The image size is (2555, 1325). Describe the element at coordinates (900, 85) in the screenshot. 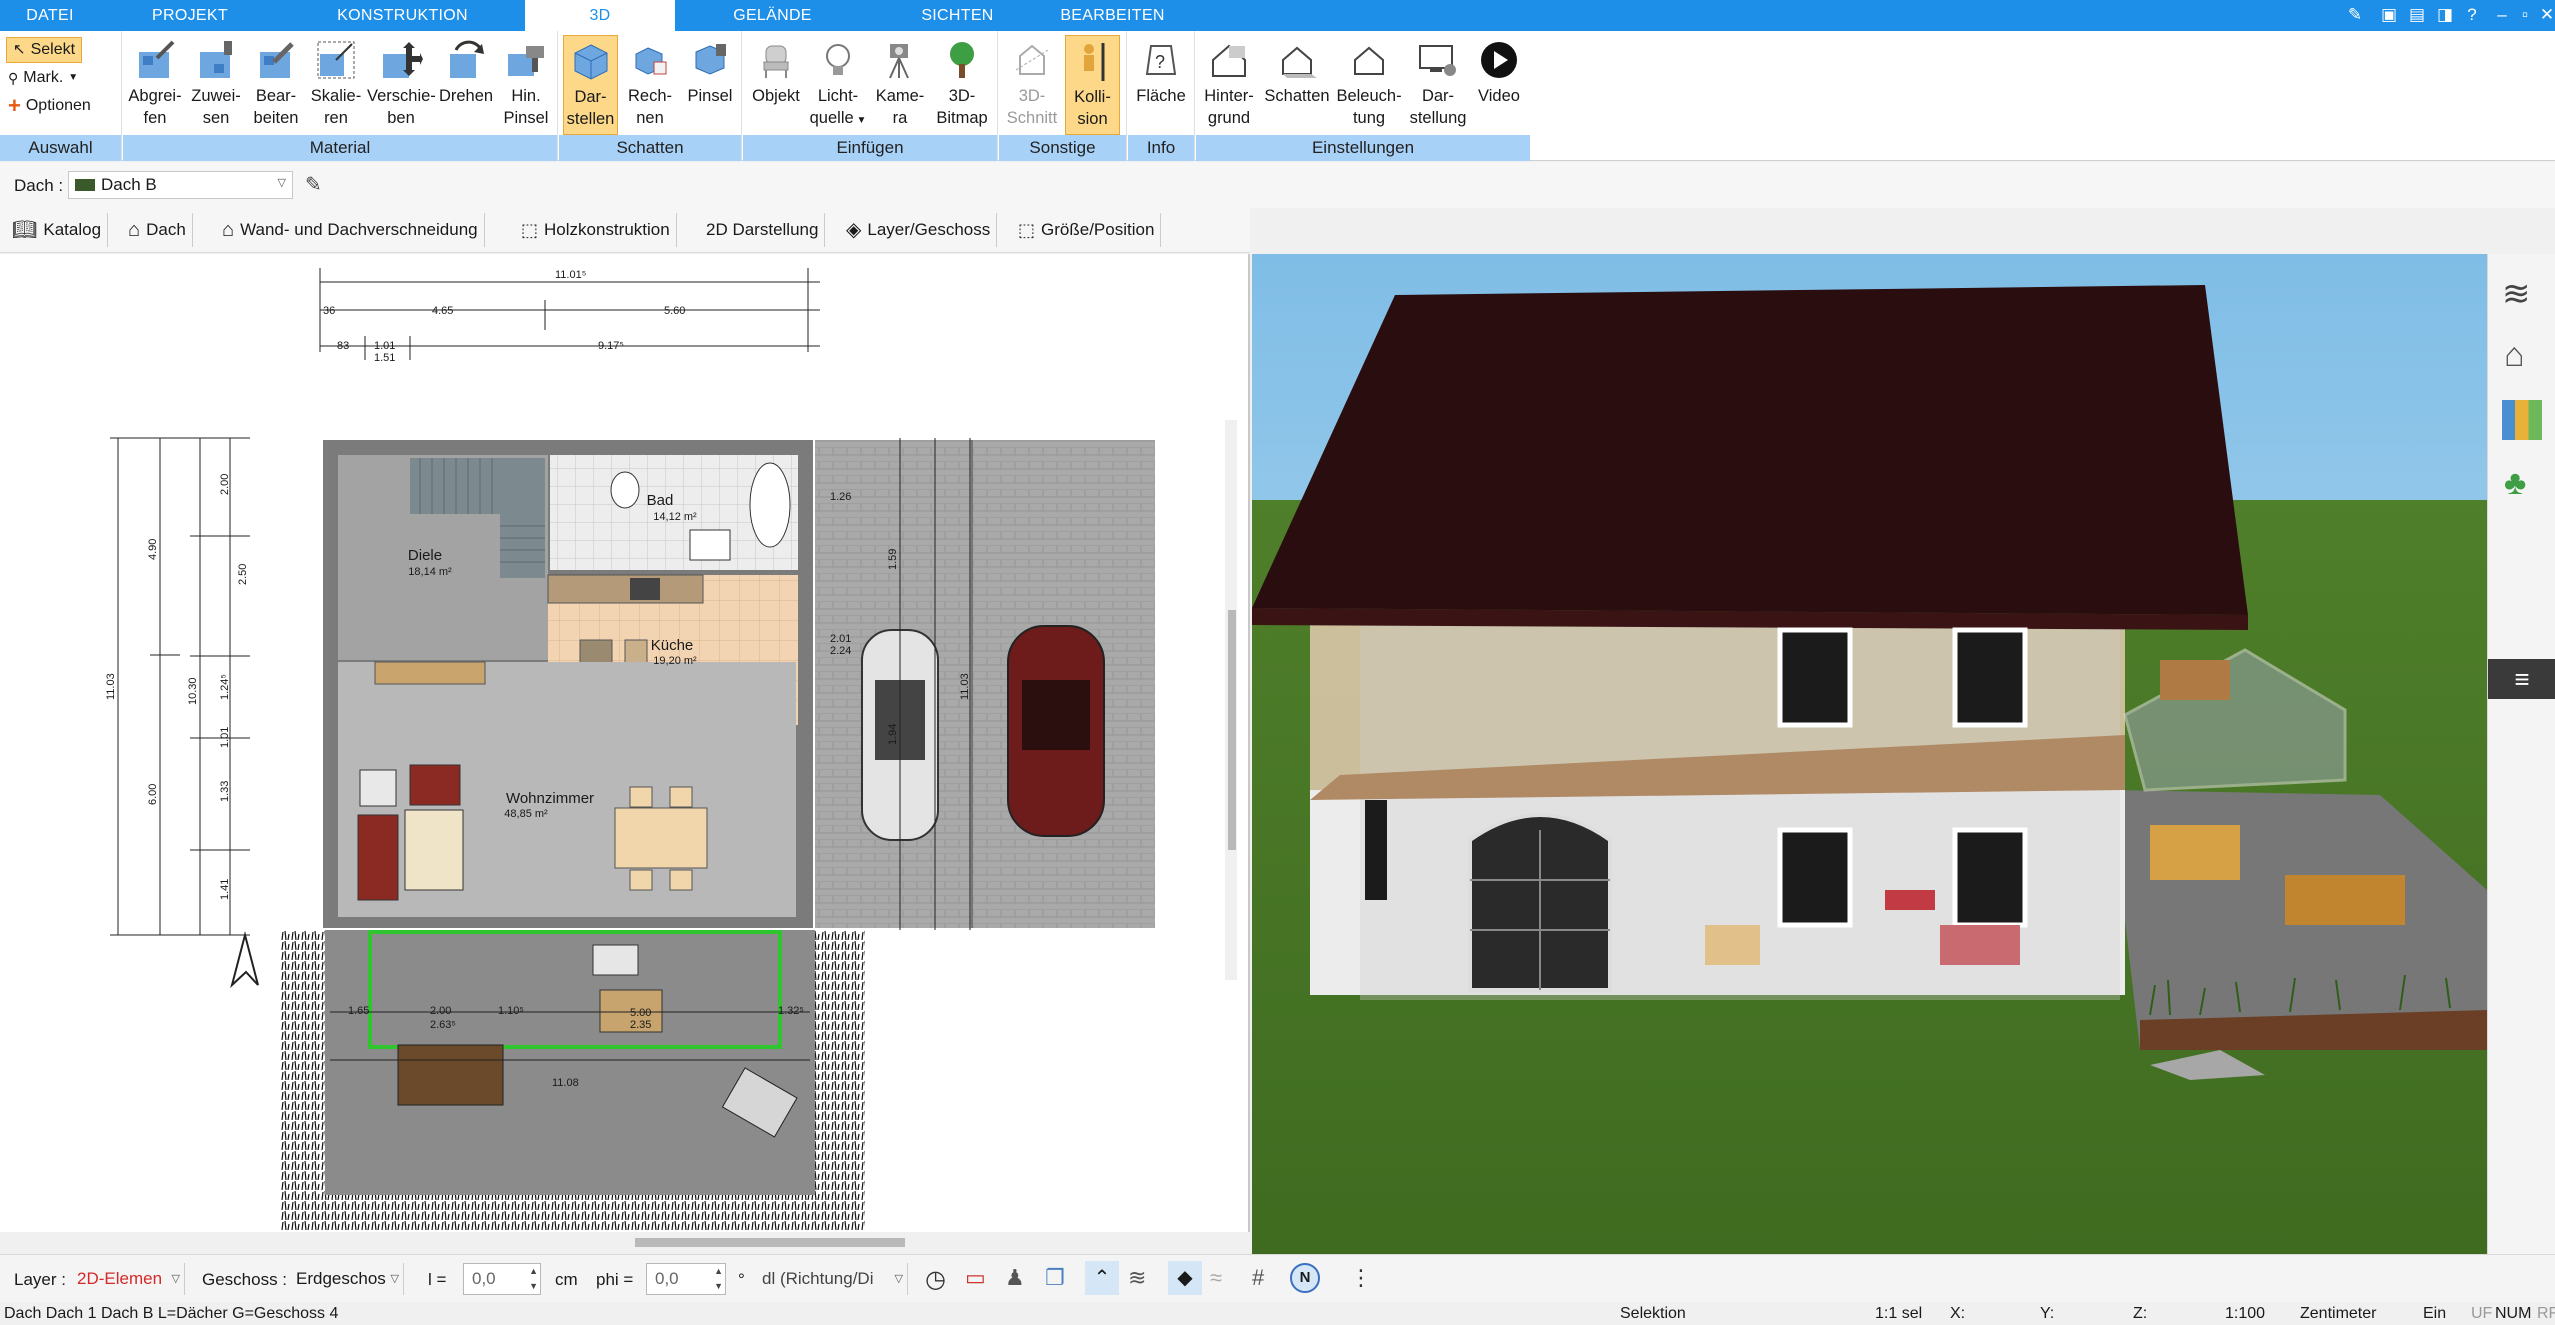

I see `kamera-button: Kame- ra` at that location.